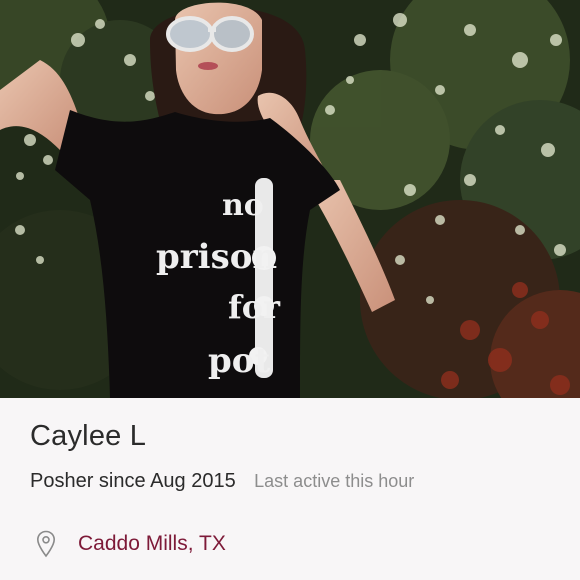 This screenshot has width=580, height=580. Describe the element at coordinates (243, 205) in the screenshot. I see `shirt-text-word: no` at that location.